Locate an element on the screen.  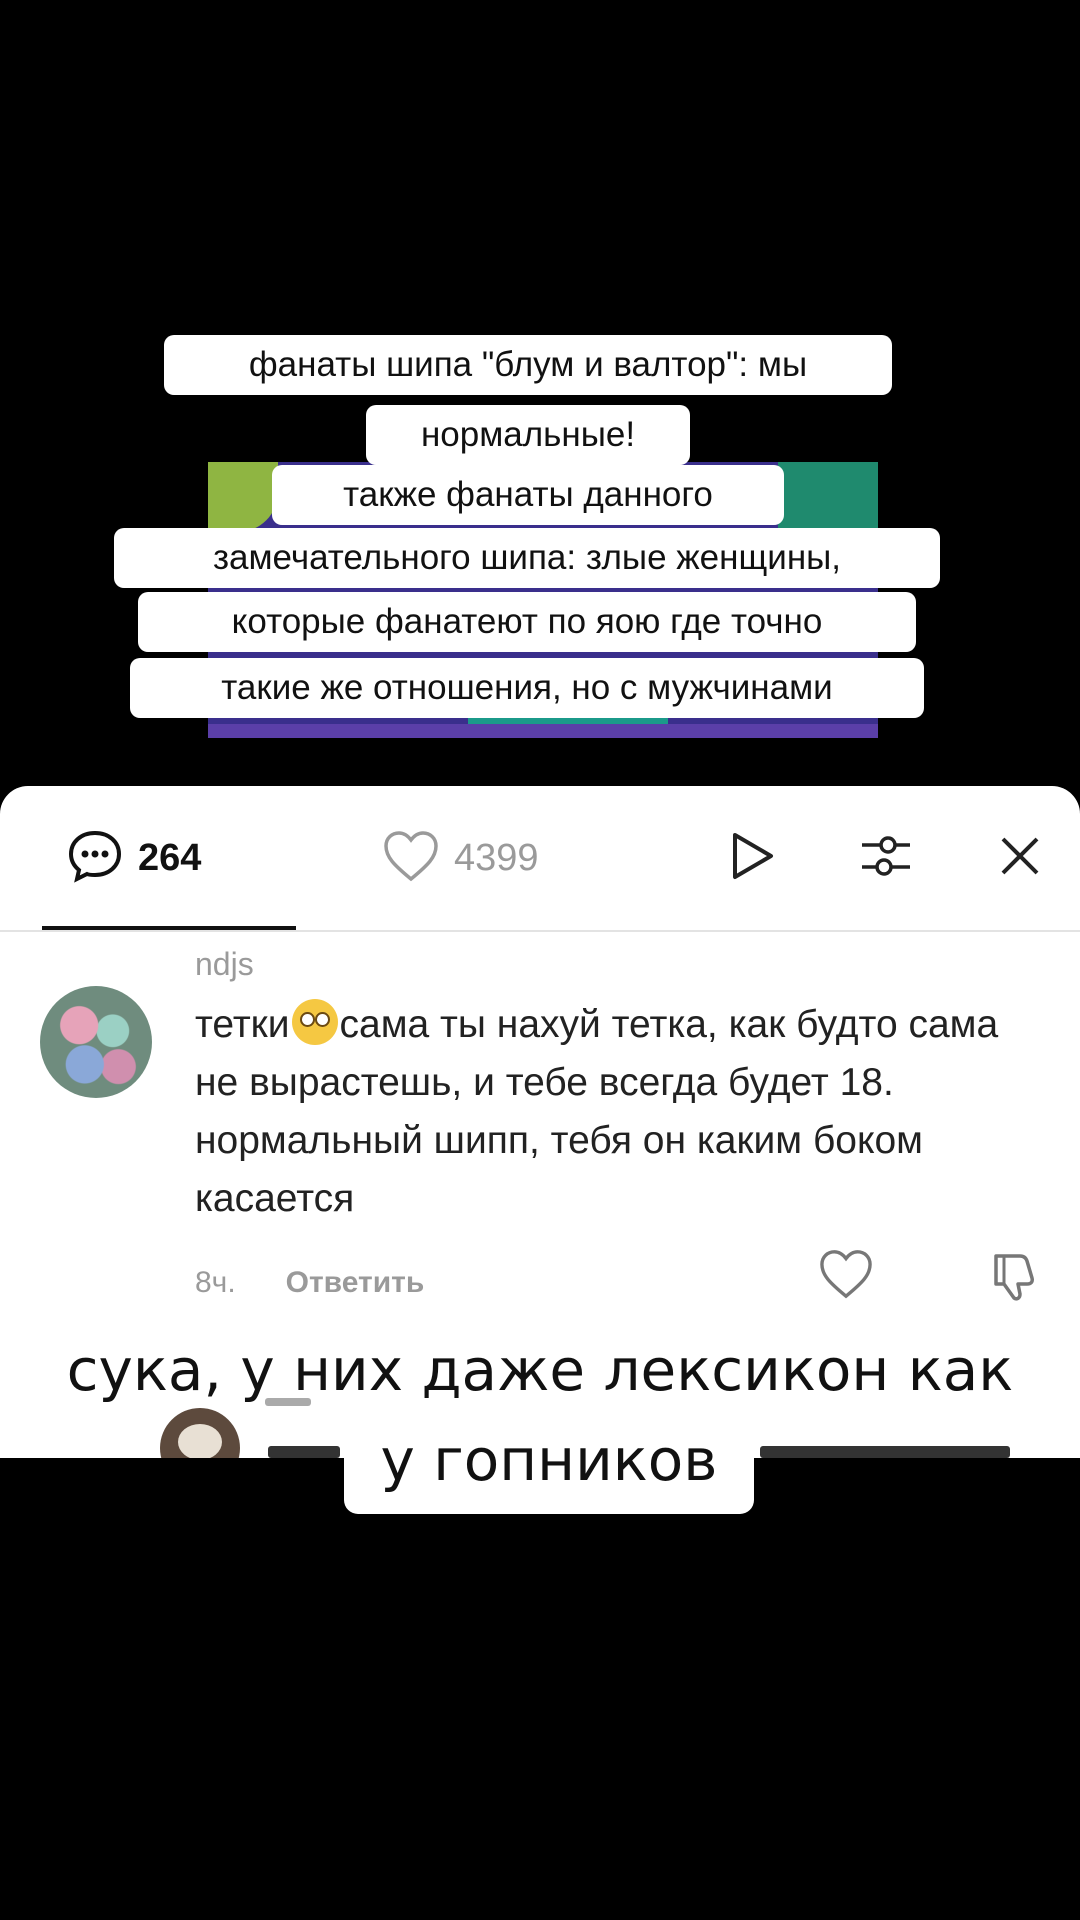
bottom-caption-line: у гопников is located at coordinates (549, 1464).